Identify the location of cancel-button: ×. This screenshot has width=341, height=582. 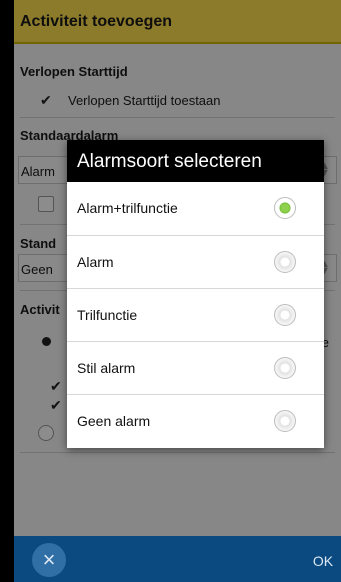
(49, 560).